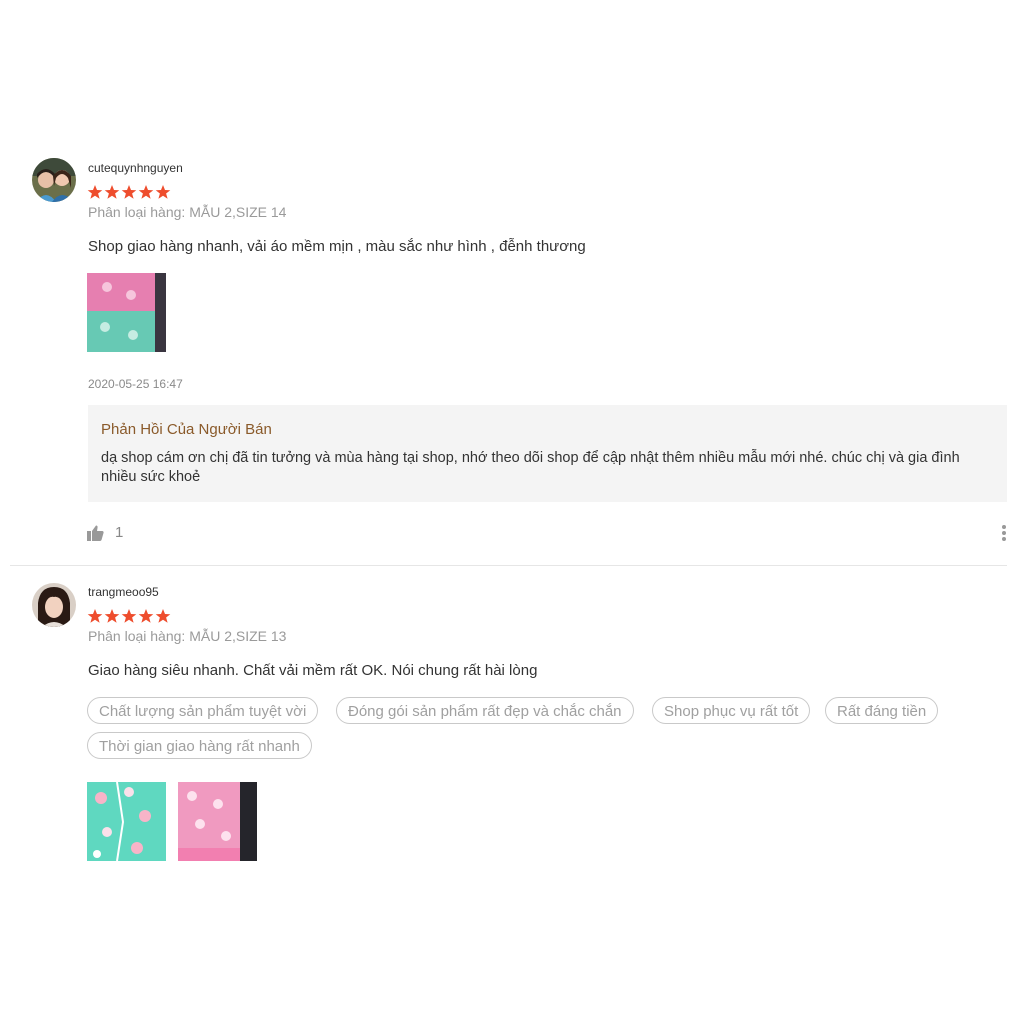 This screenshot has height=1024, width=1024. I want to click on seller-reply-title: Phản Hồi Của Người Bán, so click(186, 429).